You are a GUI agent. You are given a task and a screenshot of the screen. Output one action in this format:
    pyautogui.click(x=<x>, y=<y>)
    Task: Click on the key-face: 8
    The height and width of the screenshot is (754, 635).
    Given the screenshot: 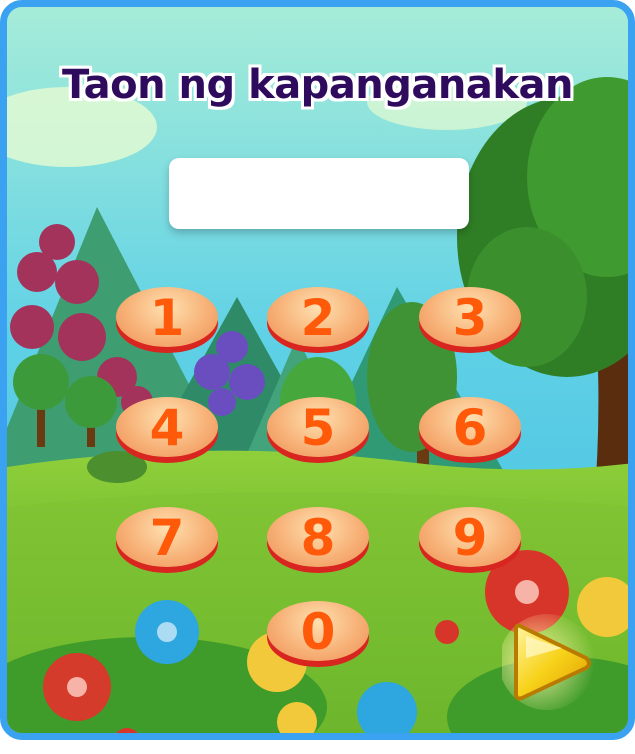 What is the action you would take?
    pyautogui.click(x=318, y=537)
    